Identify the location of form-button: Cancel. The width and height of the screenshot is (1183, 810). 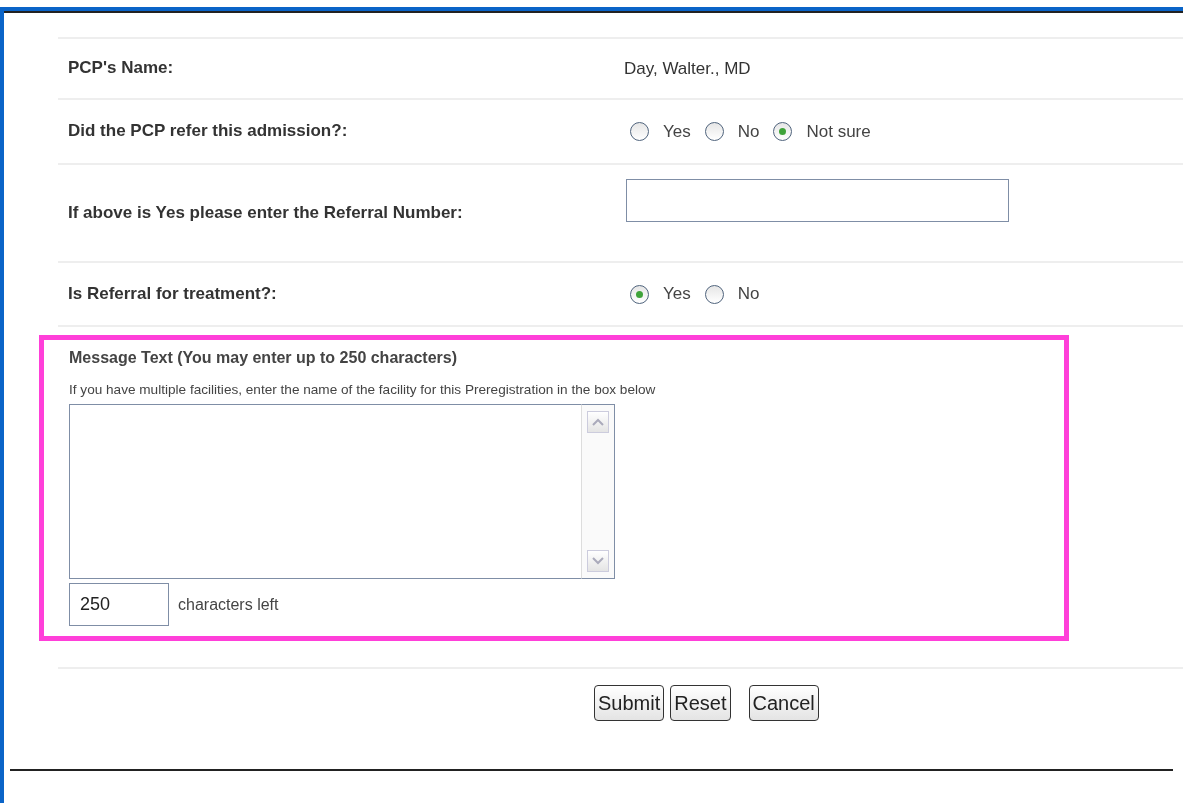
(783, 703).